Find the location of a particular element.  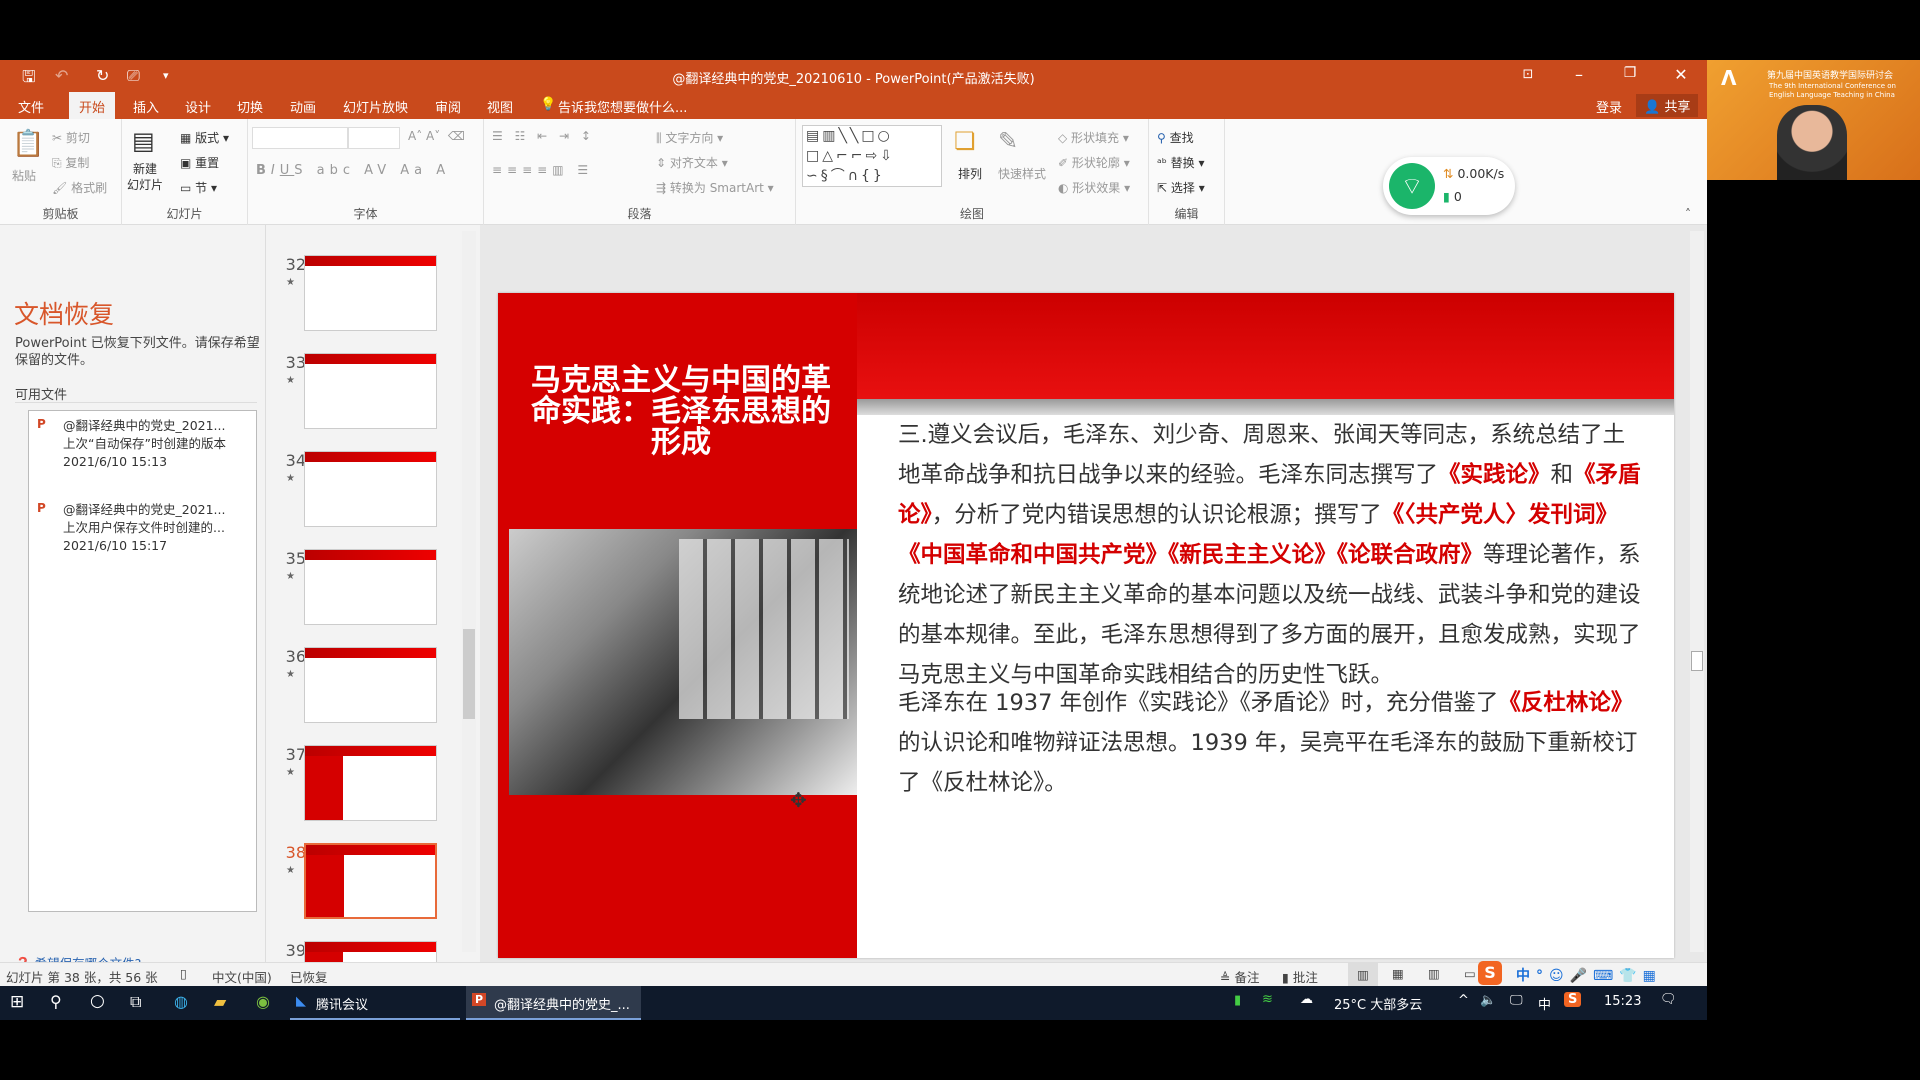

shape-outline-button: ✐ 形状轮廓 ▾ is located at coordinates (1094, 162).